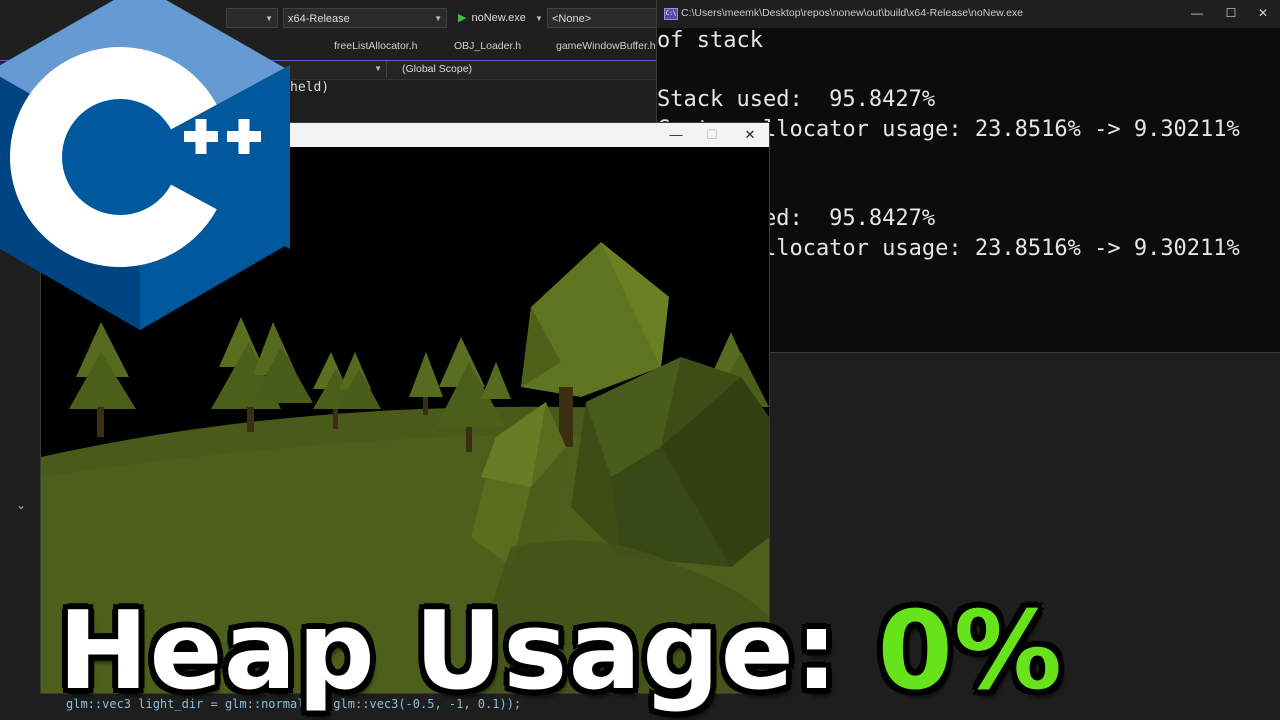 This screenshot has width=1280, height=720. I want to click on console-line: of stack, so click(710, 40).